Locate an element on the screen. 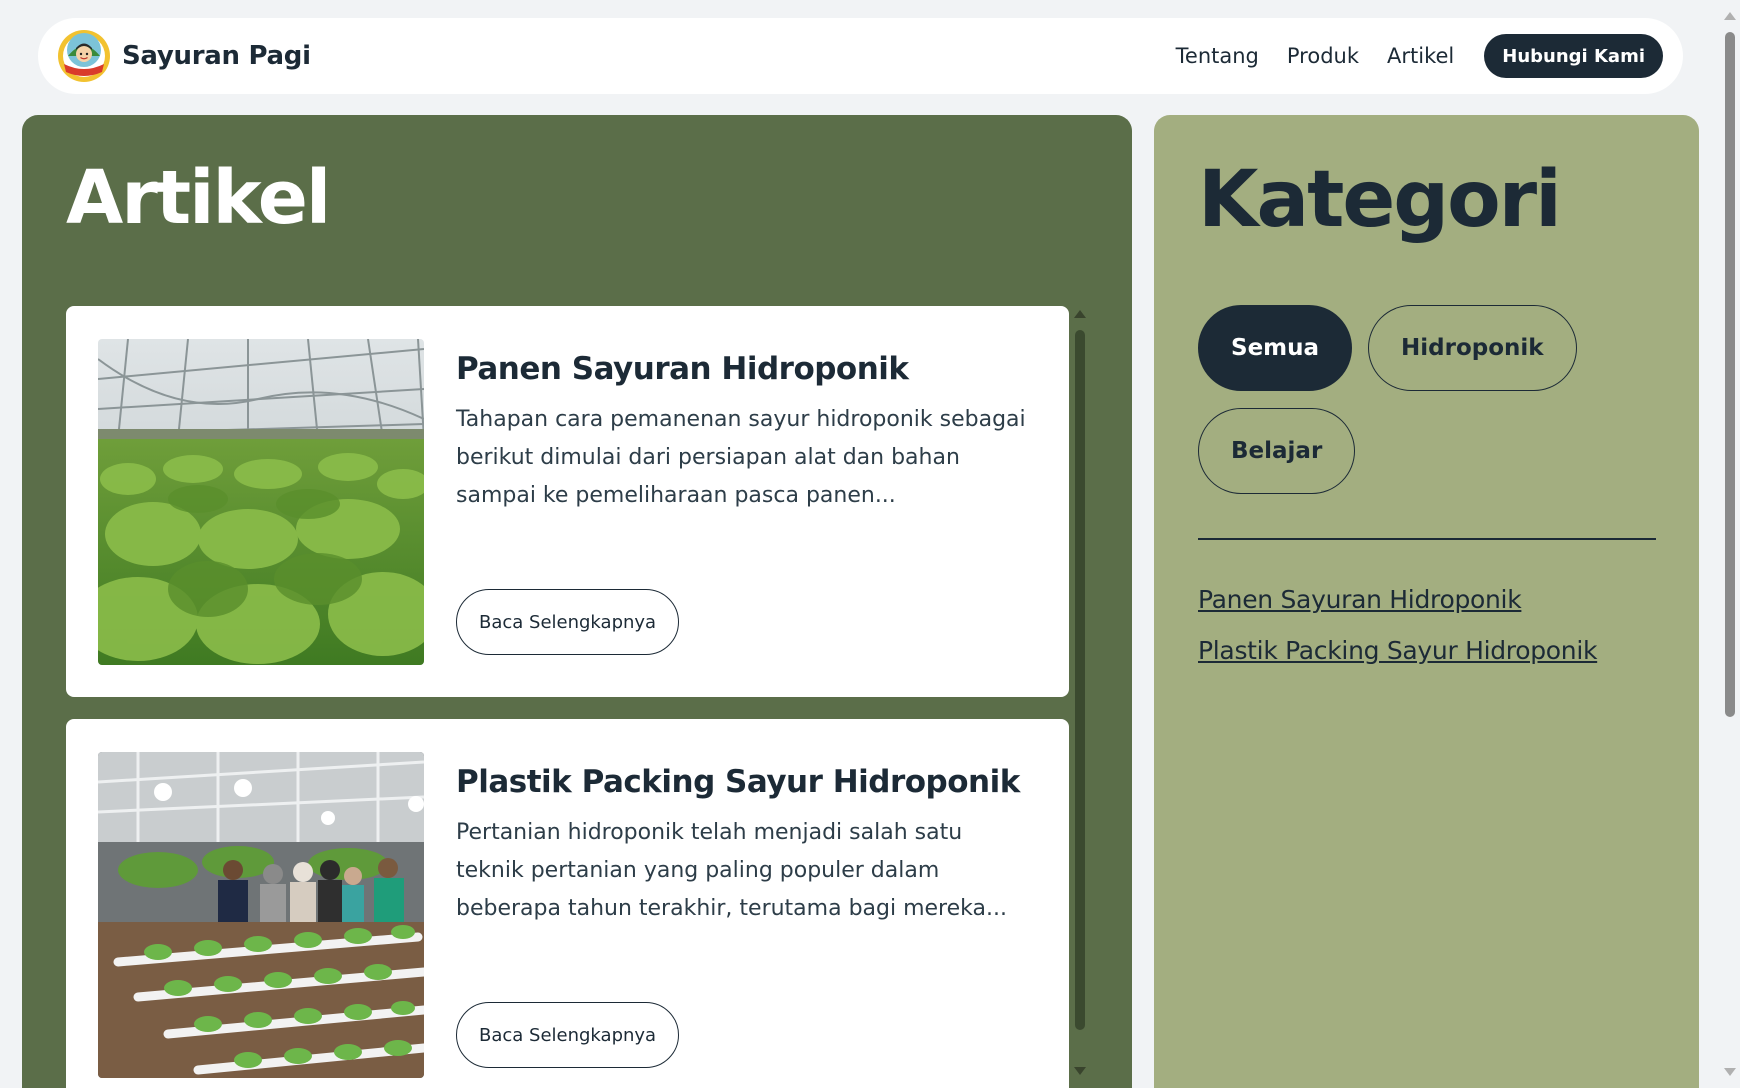  brand-logo-icon is located at coordinates (84, 56).